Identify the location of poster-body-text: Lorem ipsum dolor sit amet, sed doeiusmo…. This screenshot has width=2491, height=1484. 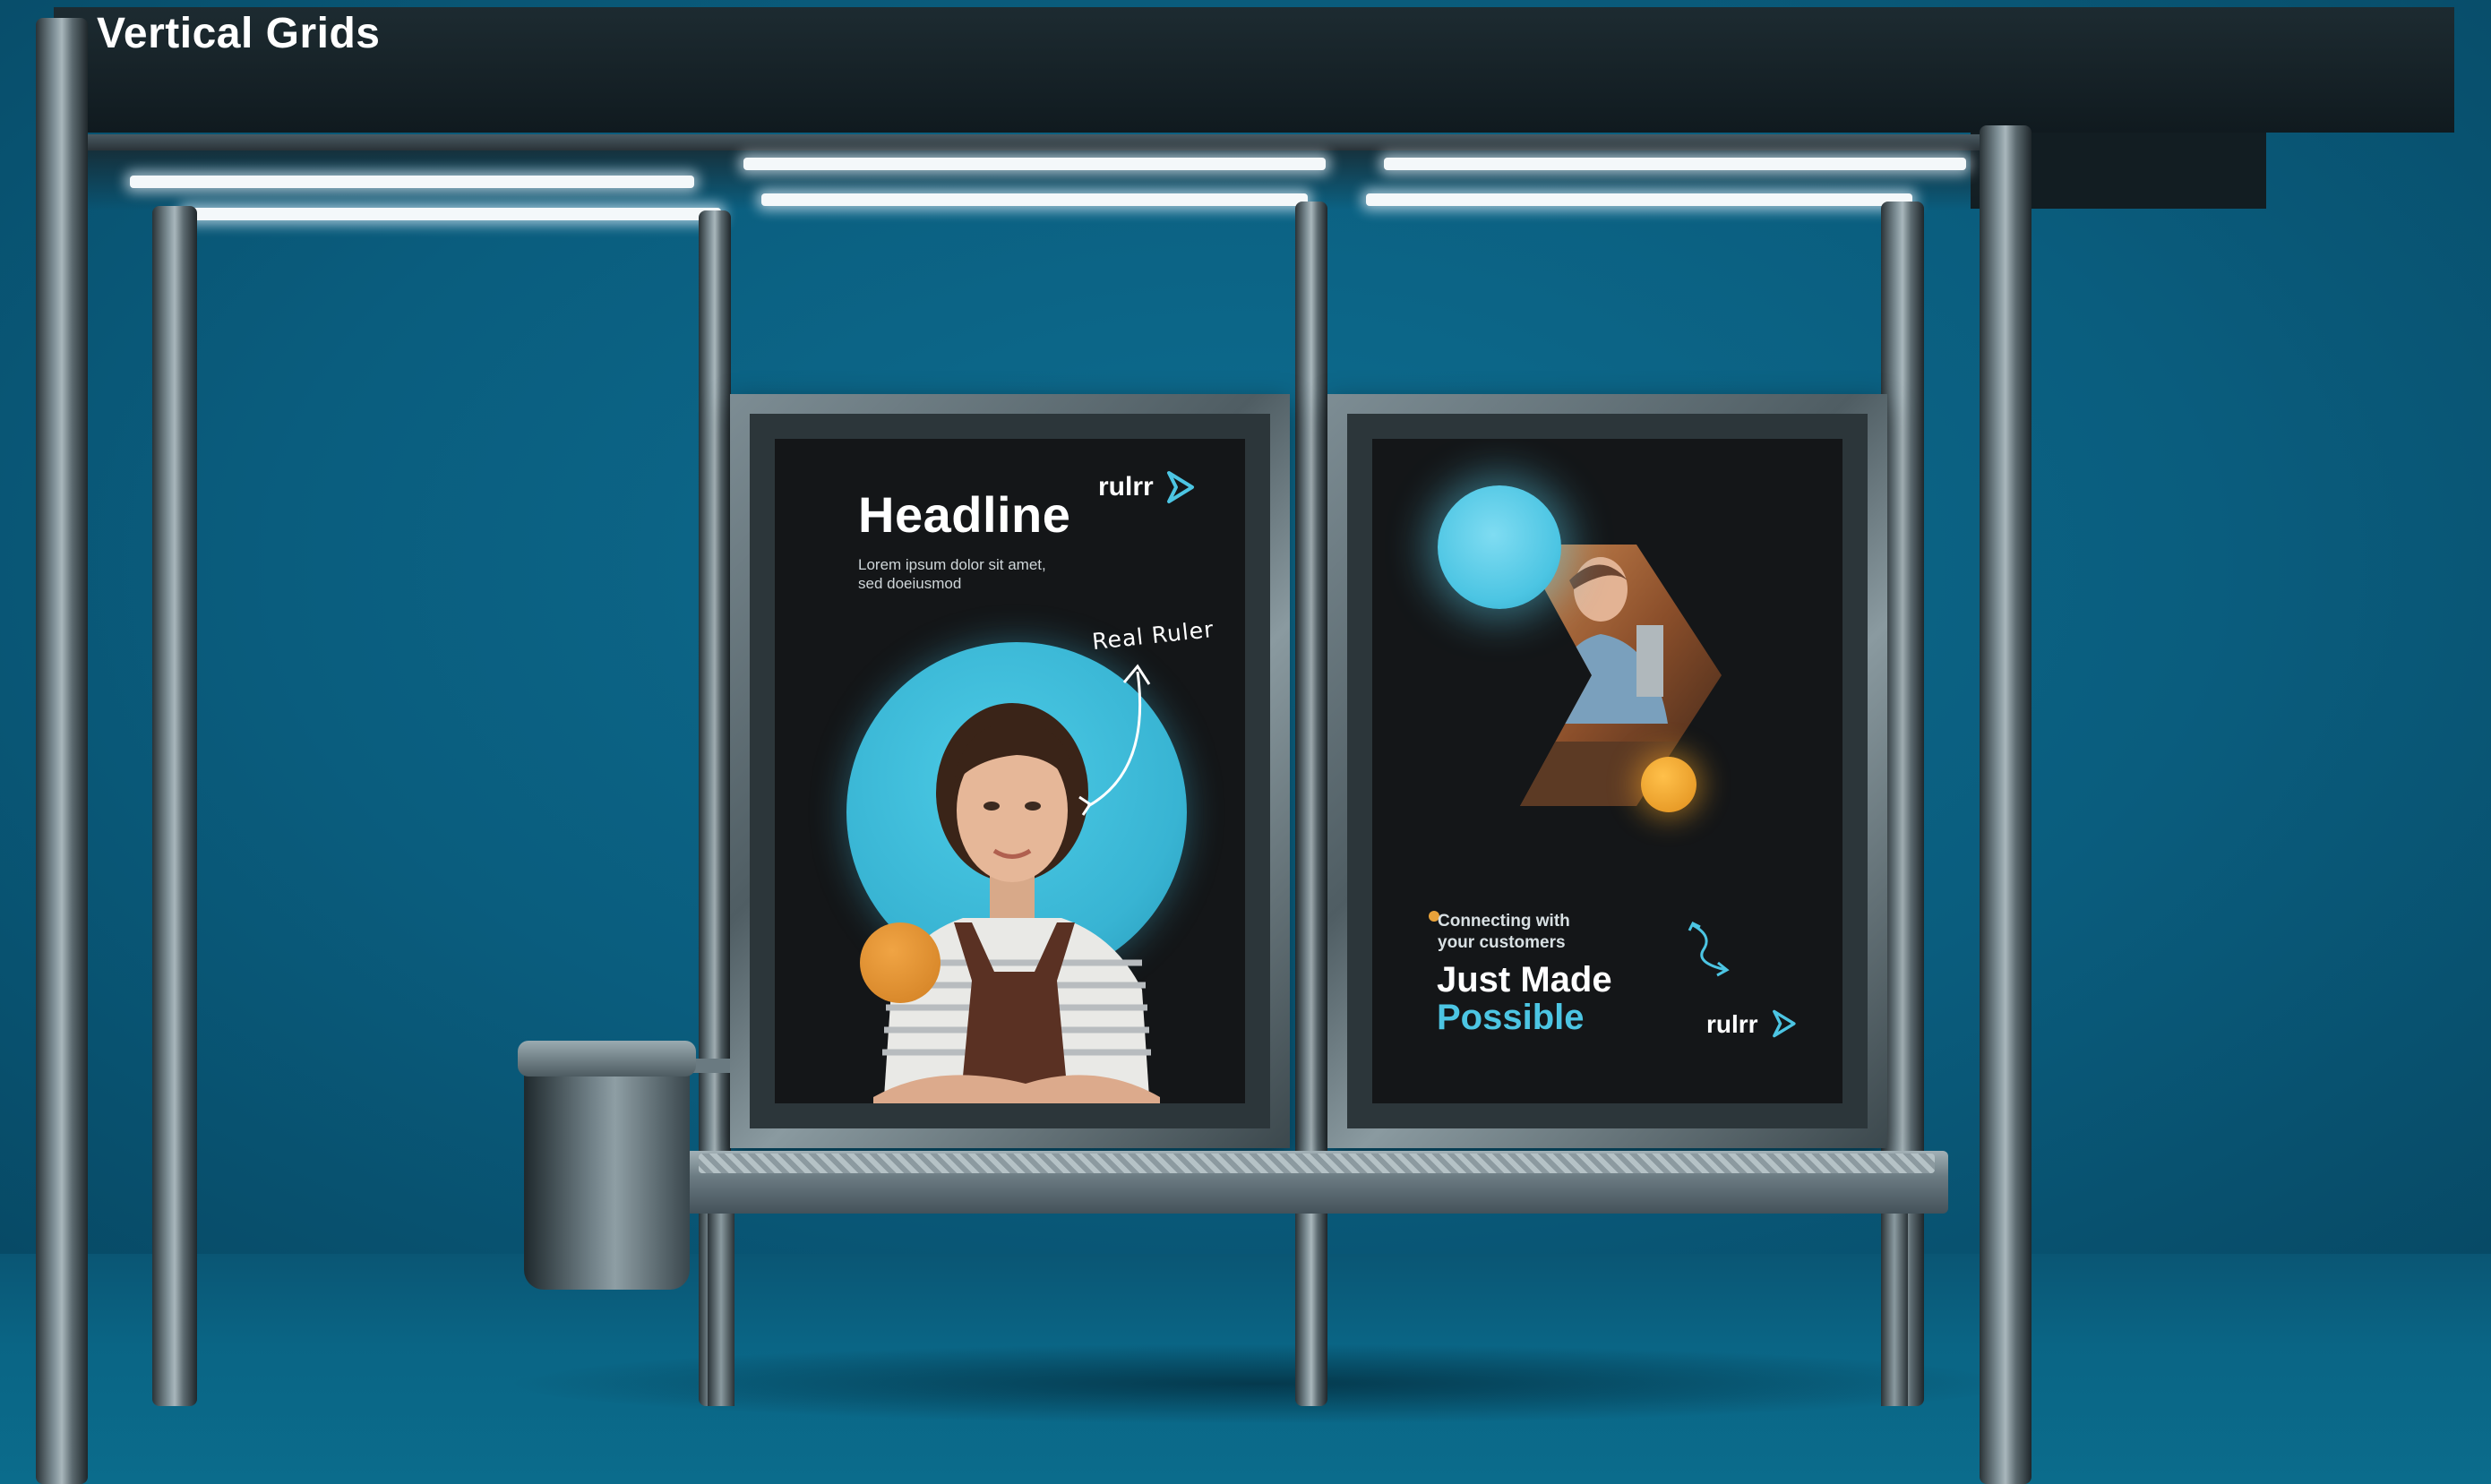
(992, 574).